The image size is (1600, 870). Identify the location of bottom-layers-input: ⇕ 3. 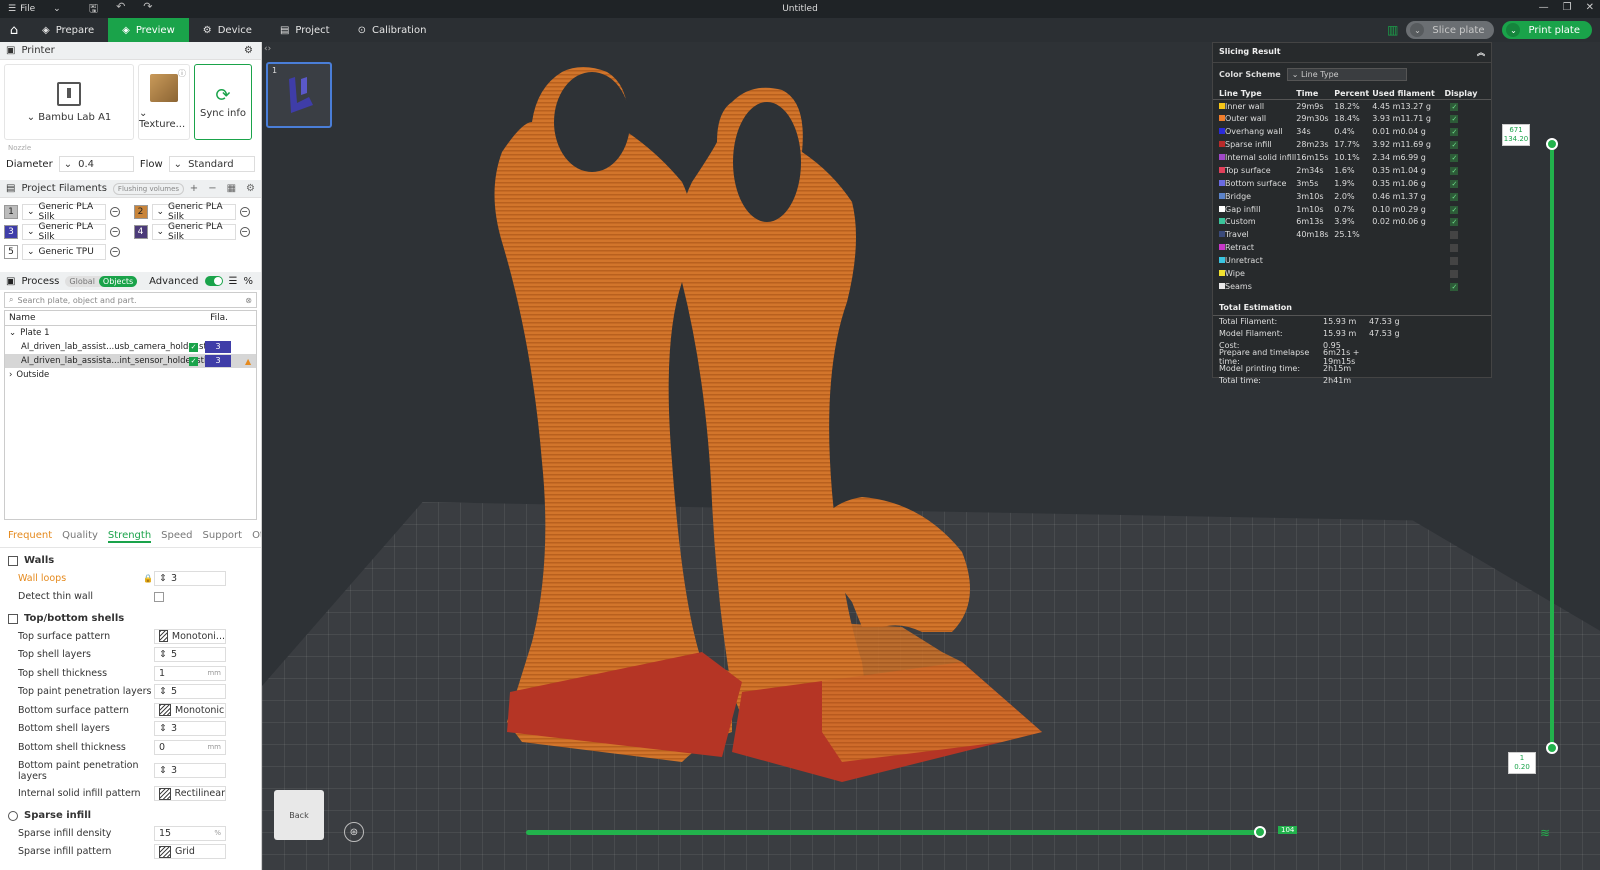
(190, 729).